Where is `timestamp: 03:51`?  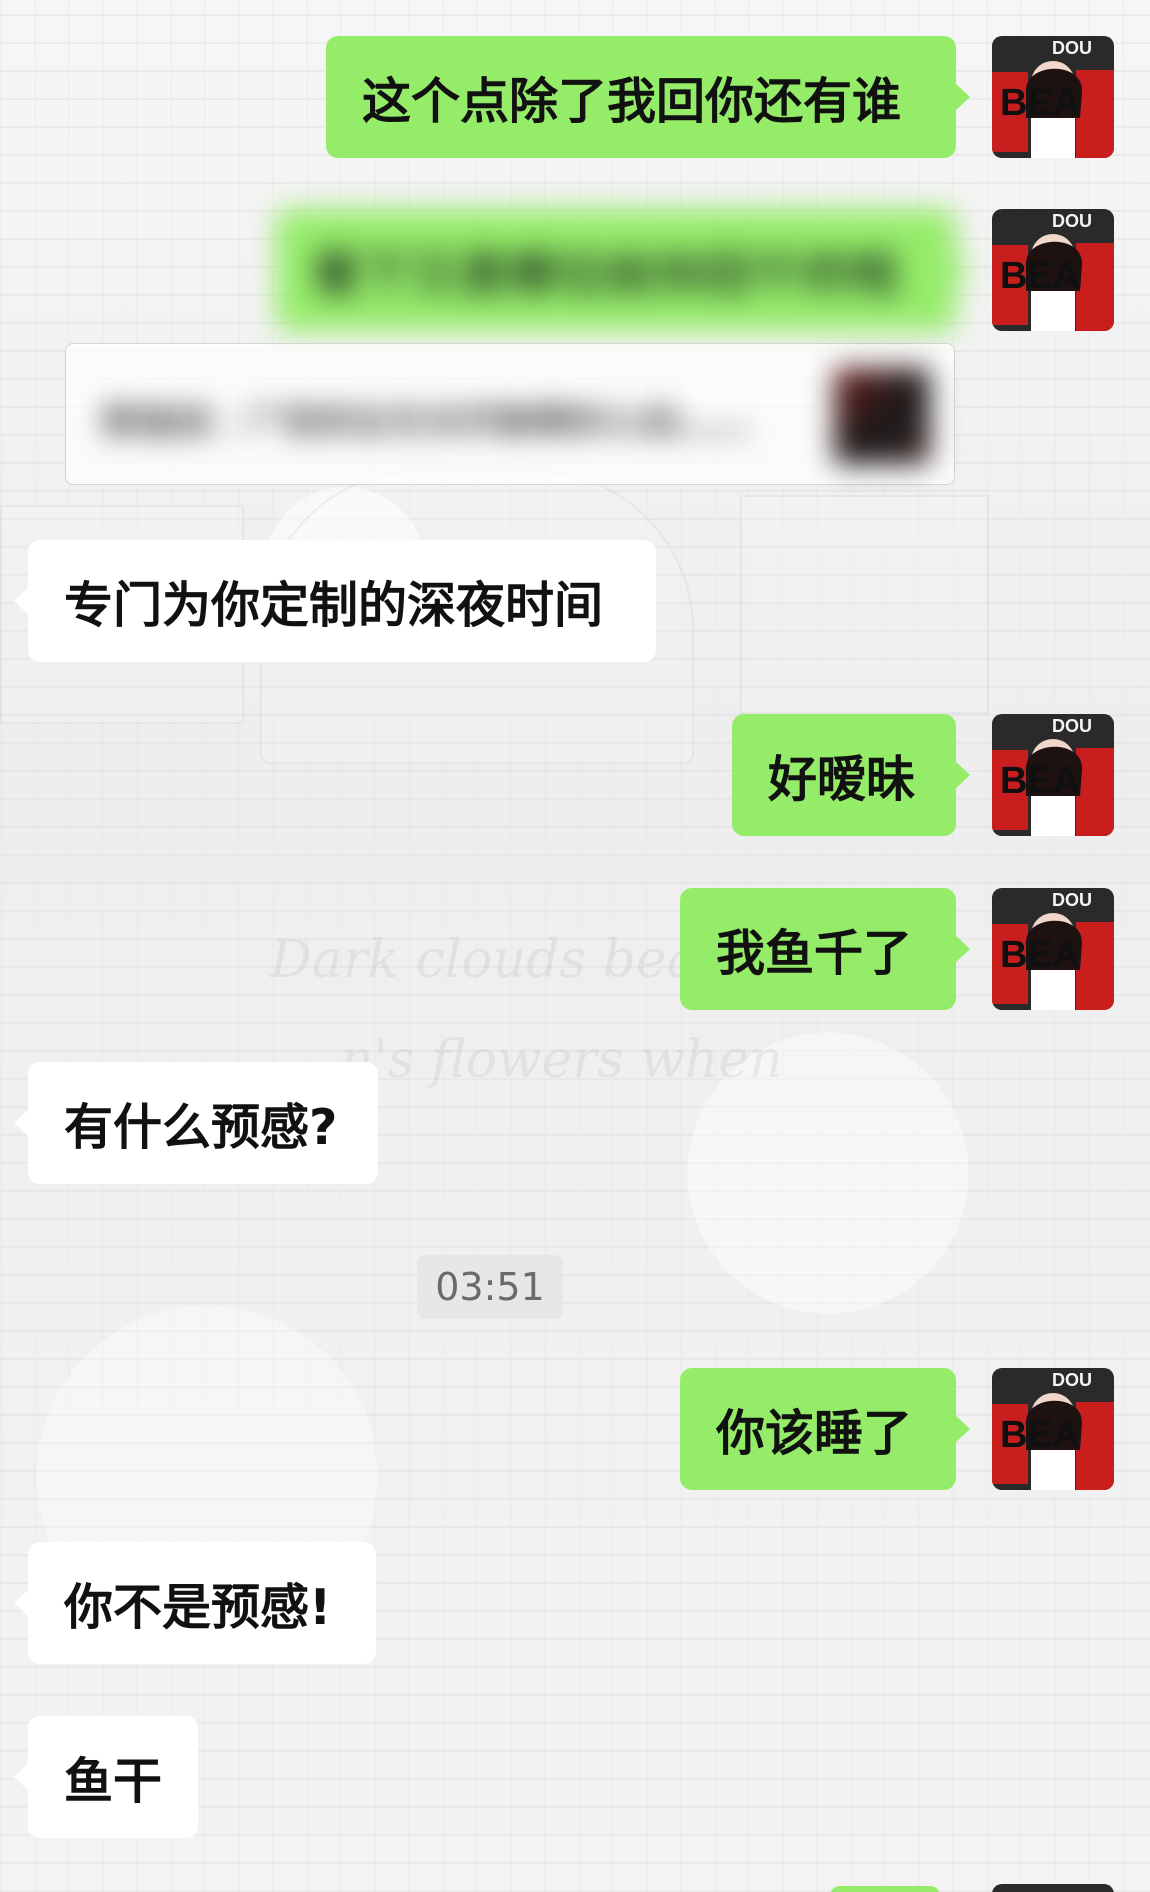
timestamp: 03:51 is located at coordinates (490, 1287).